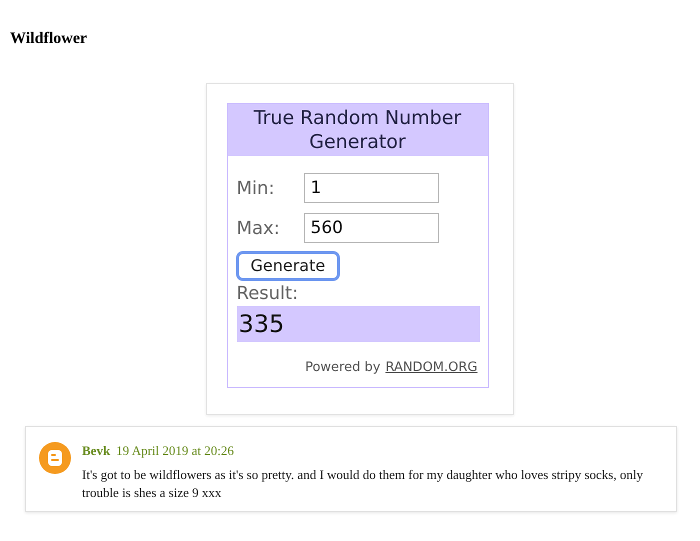  Describe the element at coordinates (431, 368) in the screenshot. I see `random-org-link: RANDOM.ORG` at that location.